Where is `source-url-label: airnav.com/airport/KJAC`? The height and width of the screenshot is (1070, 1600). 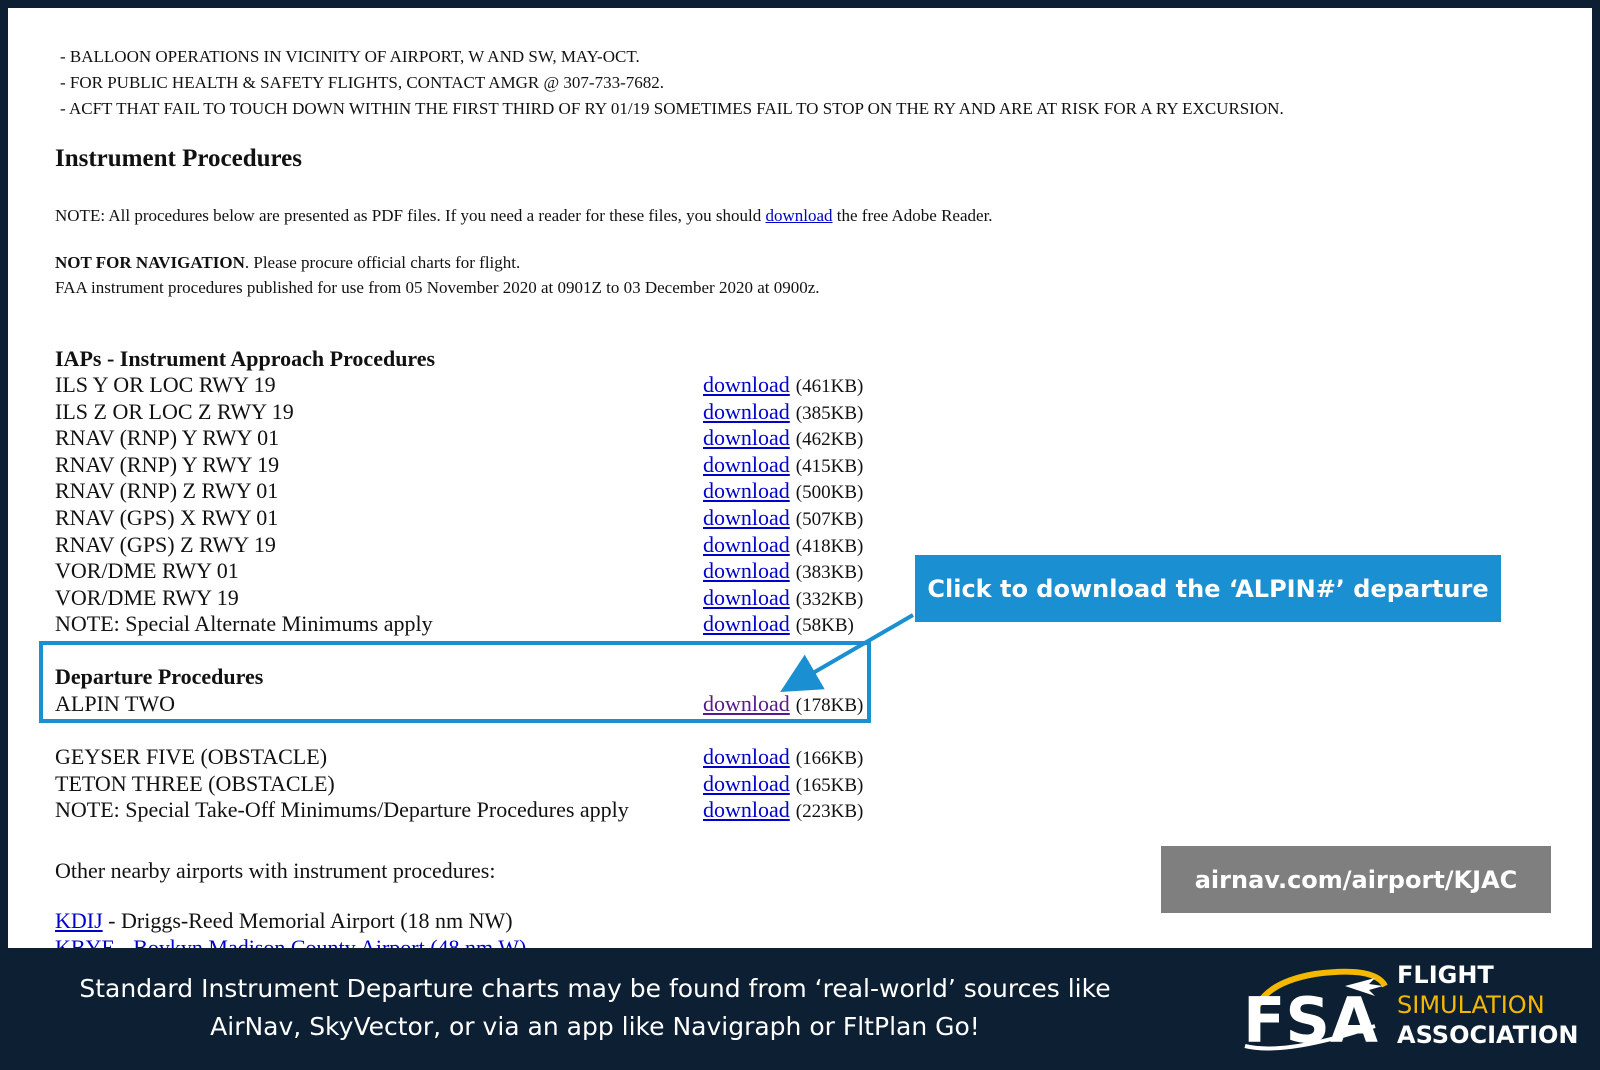
source-url-label: airnav.com/airport/KJAC is located at coordinates (1356, 879).